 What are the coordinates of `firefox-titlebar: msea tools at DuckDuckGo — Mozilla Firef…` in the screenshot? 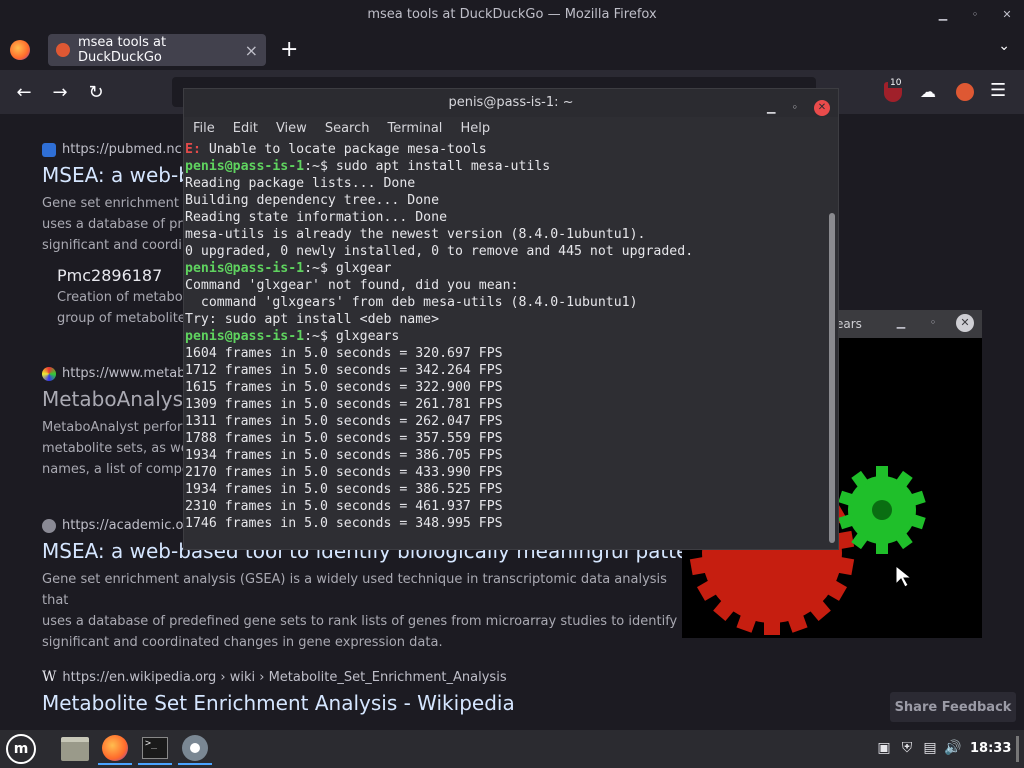 It's located at (512, 15).